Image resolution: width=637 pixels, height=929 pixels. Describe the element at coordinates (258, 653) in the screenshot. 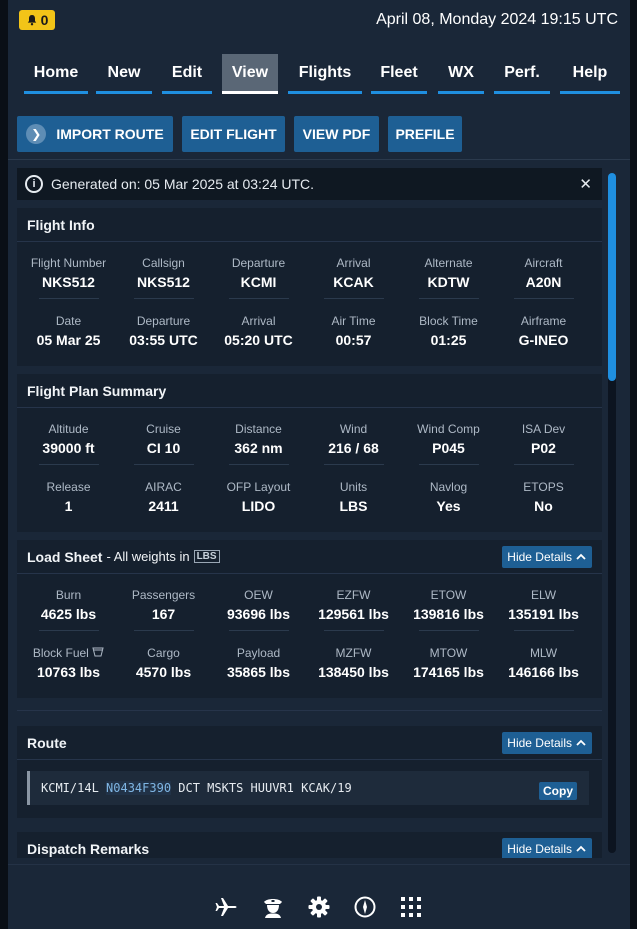

I see `cell-label: Payload` at that location.